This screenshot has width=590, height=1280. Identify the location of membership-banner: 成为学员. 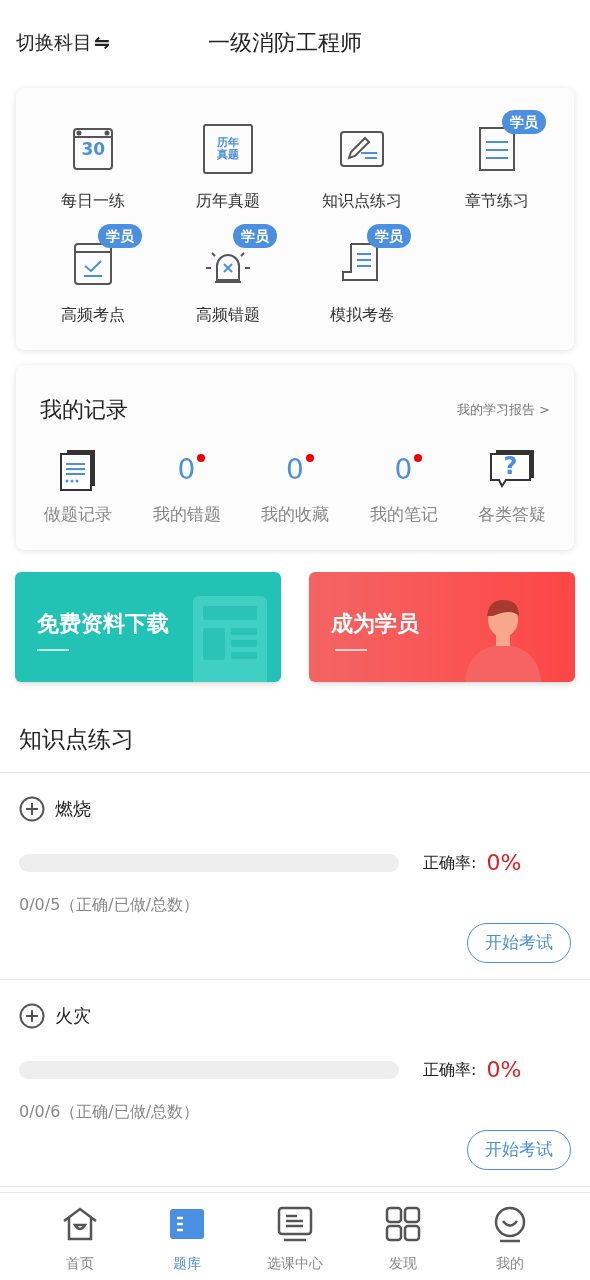
(442, 627).